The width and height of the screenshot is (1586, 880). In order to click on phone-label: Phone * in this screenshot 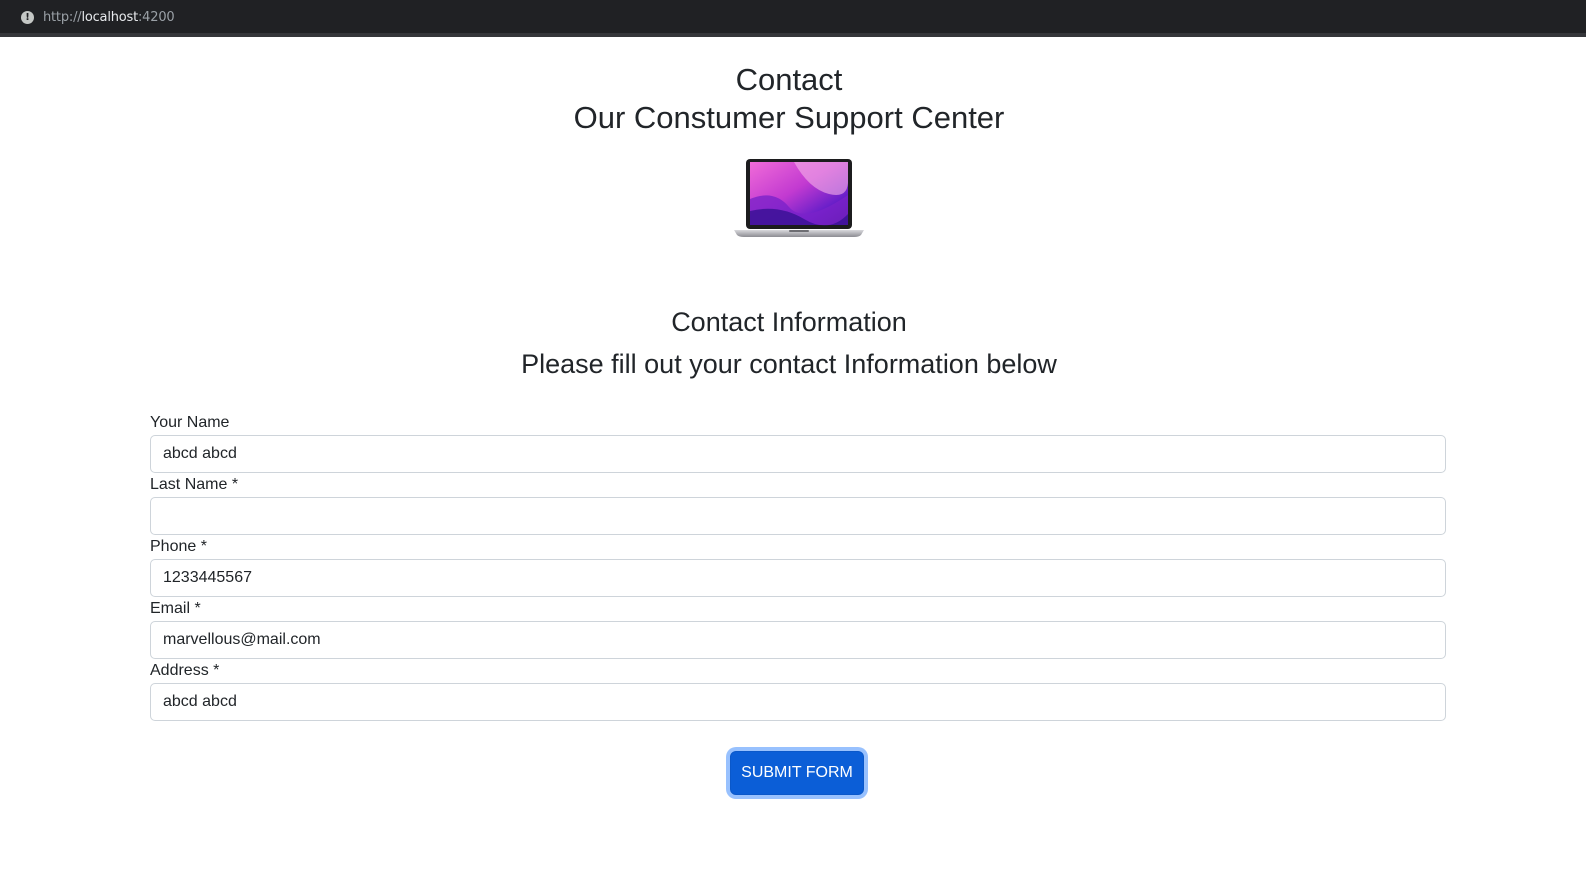, I will do `click(178, 546)`.